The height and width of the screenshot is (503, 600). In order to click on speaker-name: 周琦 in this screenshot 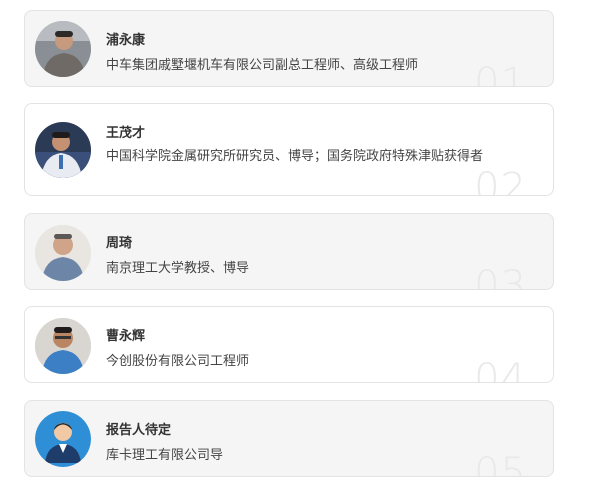, I will do `click(119, 243)`.